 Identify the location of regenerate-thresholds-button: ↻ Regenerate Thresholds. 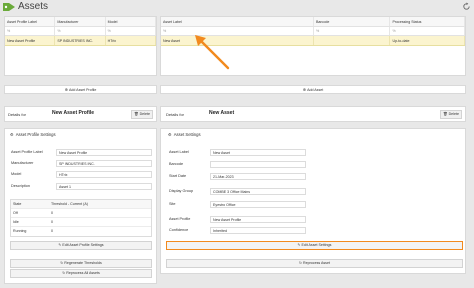
(81, 263).